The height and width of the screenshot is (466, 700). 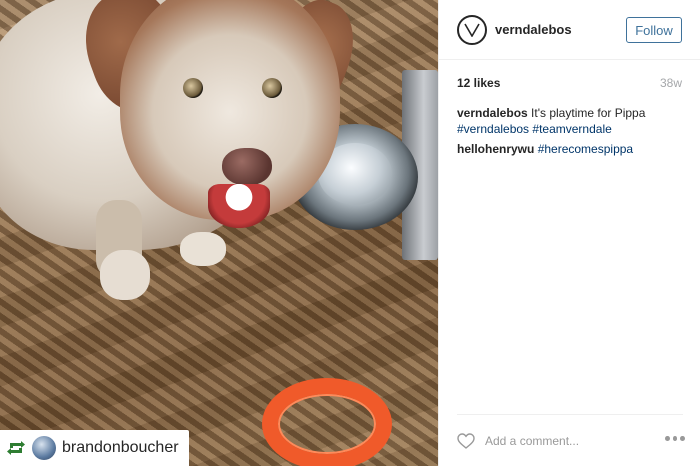 What do you see at coordinates (585, 149) in the screenshot?
I see `hashtag-link: #herecomespippa` at bounding box center [585, 149].